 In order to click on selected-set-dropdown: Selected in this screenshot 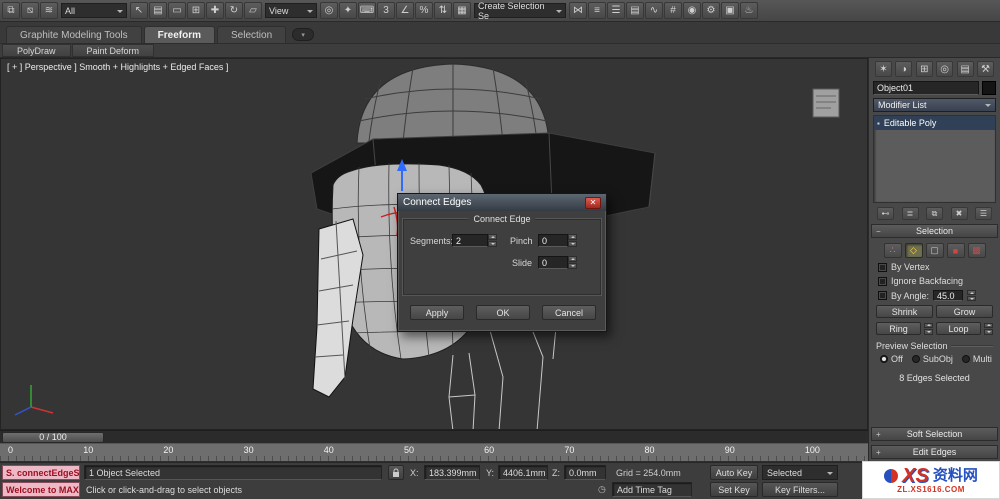, I will do `click(800, 472)`.